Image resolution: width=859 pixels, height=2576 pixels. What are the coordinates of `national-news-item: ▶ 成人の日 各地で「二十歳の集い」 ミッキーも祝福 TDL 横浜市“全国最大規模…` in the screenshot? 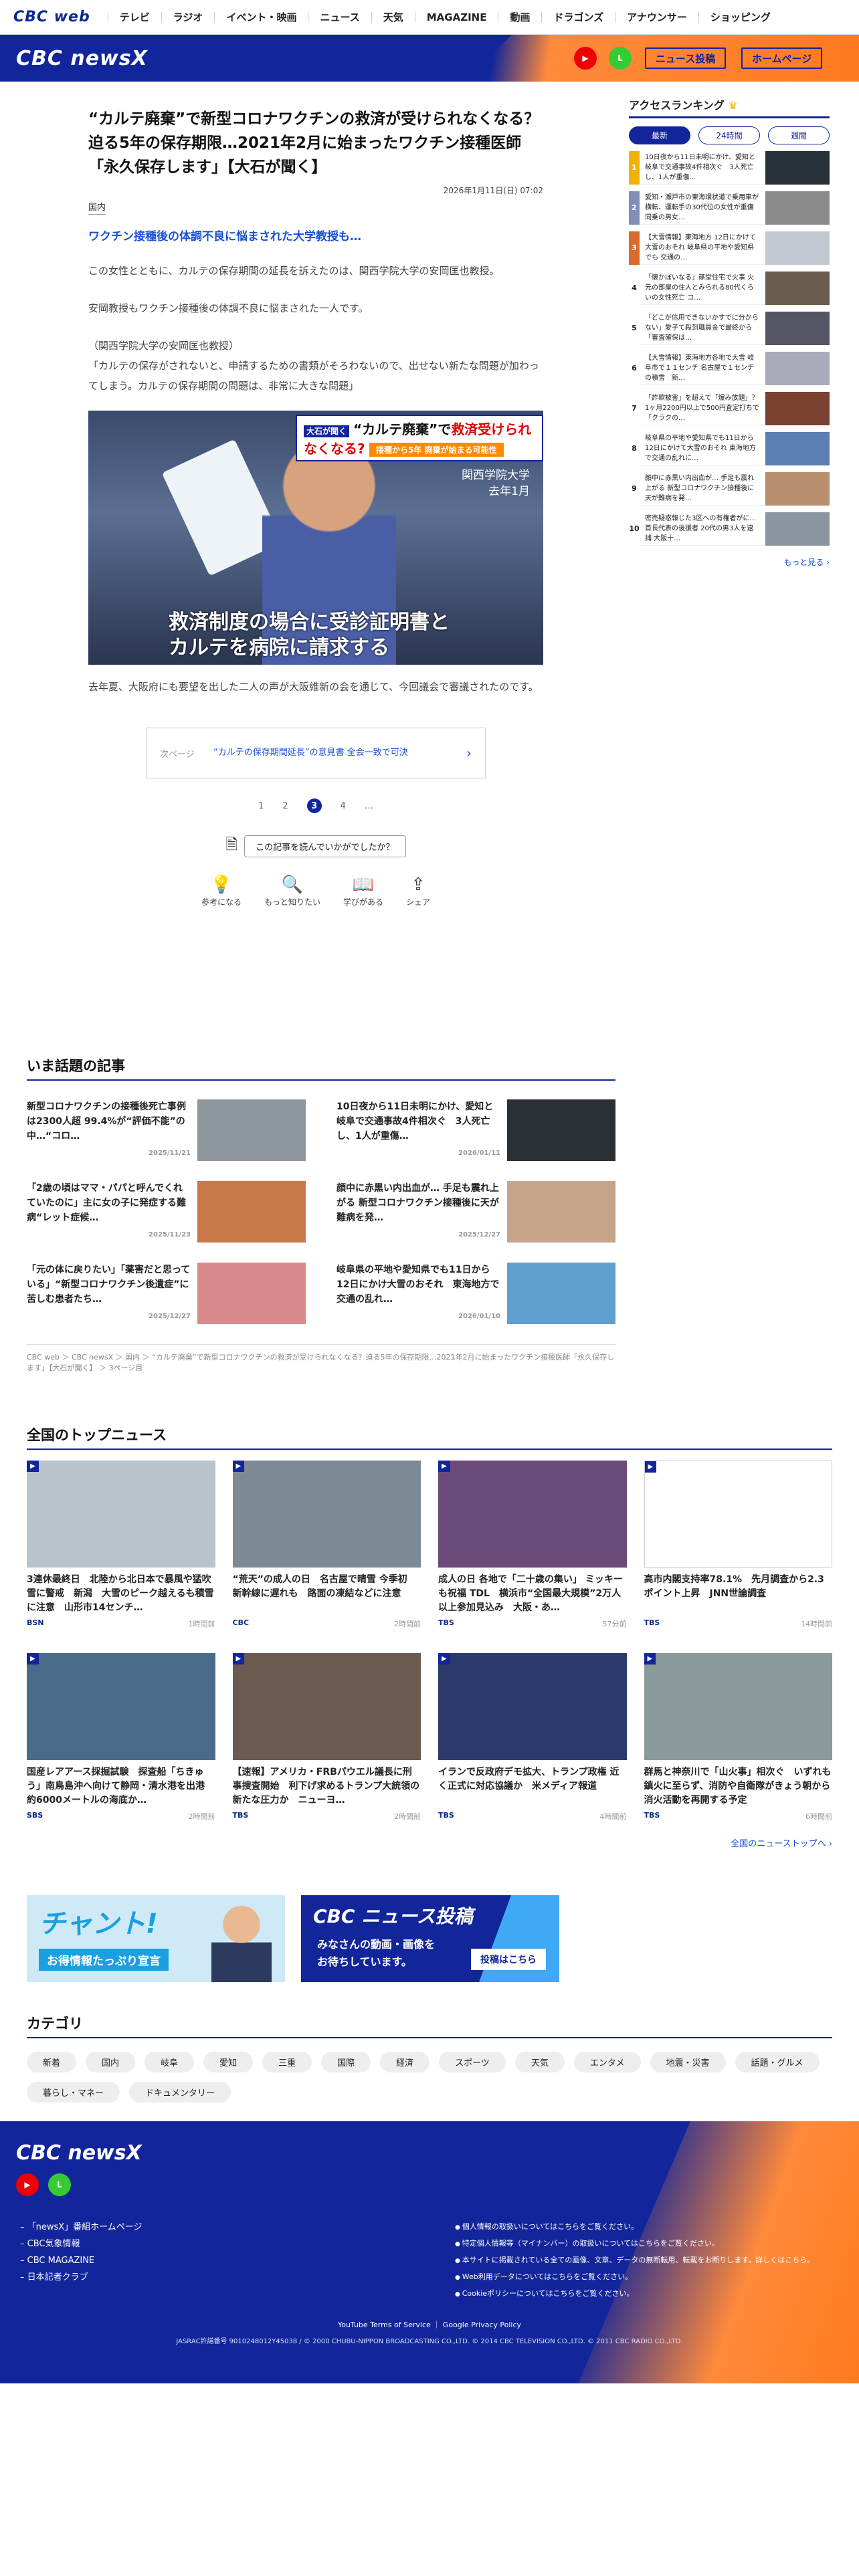 It's located at (532, 1545).